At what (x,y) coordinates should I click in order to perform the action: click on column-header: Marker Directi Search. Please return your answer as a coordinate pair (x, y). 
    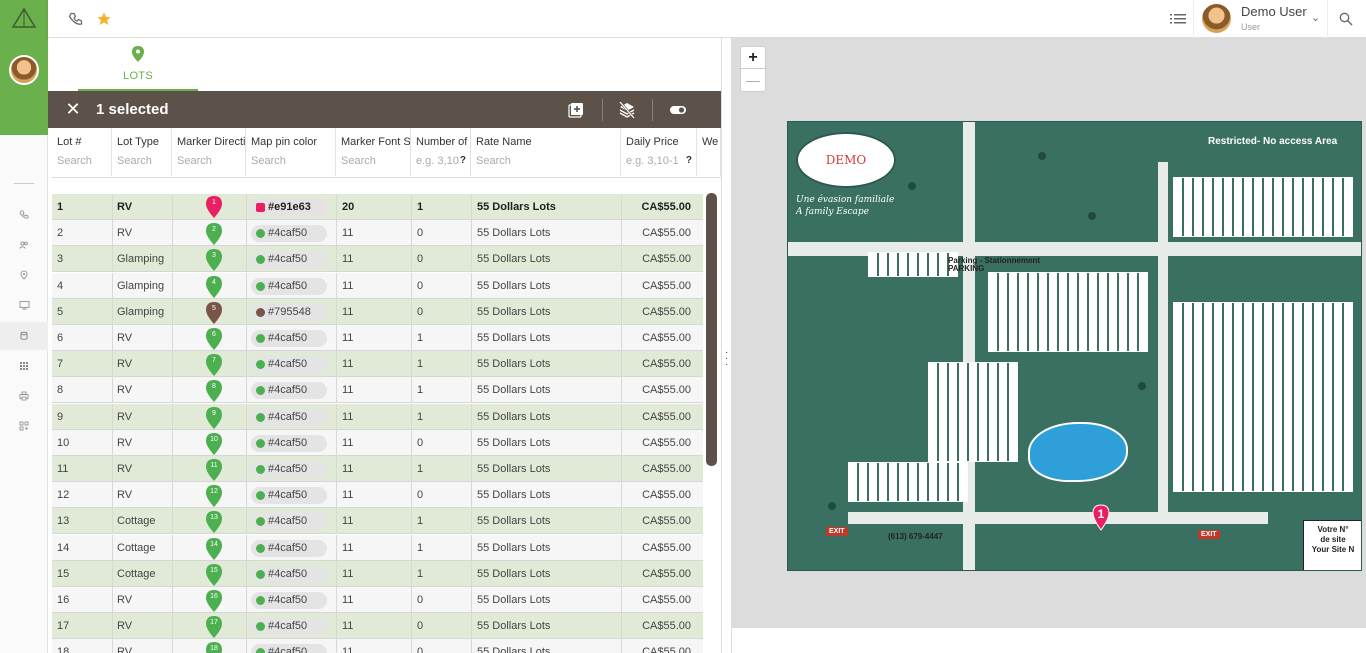
    Looking at the image, I should click on (209, 152).